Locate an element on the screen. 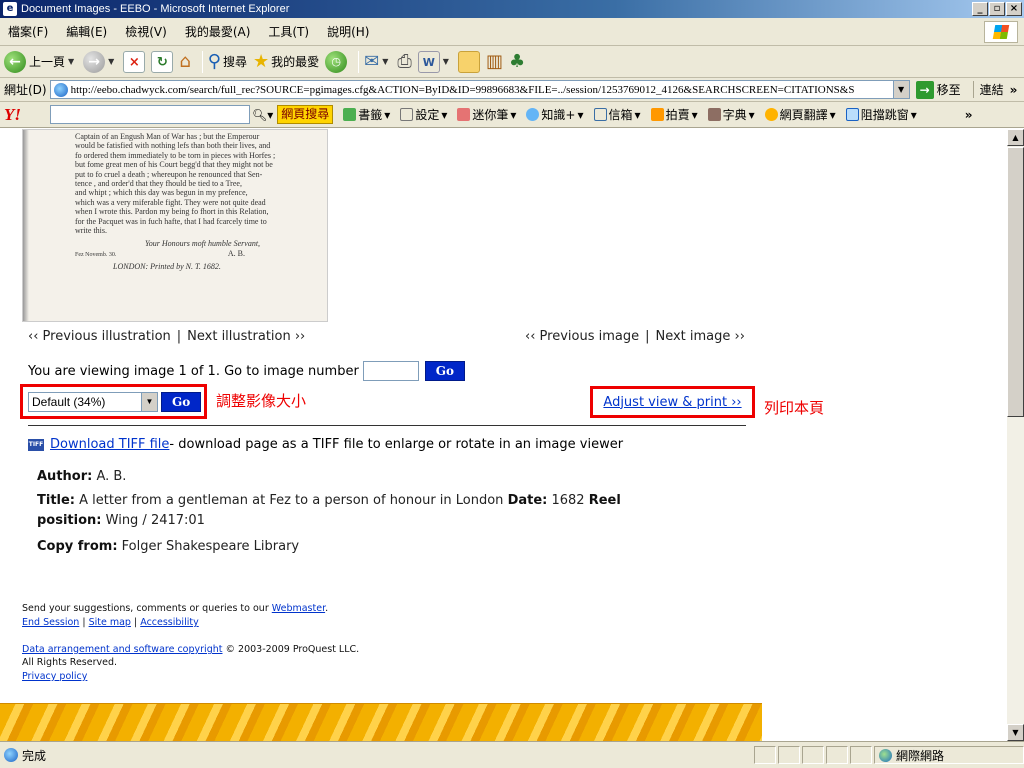 Image resolution: width=1024 pixels, height=768 pixels. previous-image-link: ‹‹ Previous image is located at coordinates (582, 336).